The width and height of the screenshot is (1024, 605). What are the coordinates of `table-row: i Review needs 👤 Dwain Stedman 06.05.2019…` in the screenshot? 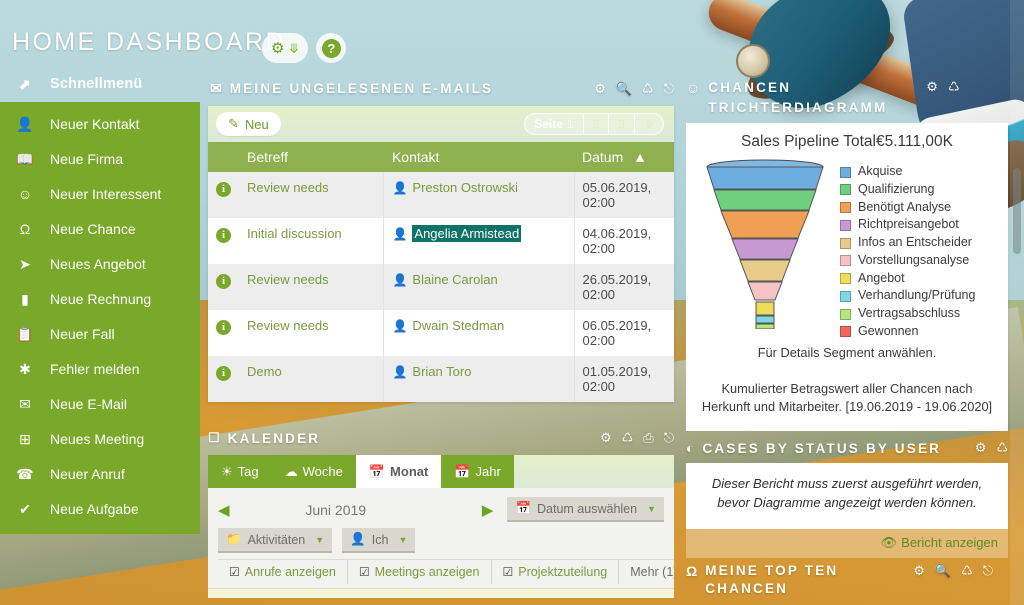 It's located at (441, 333).